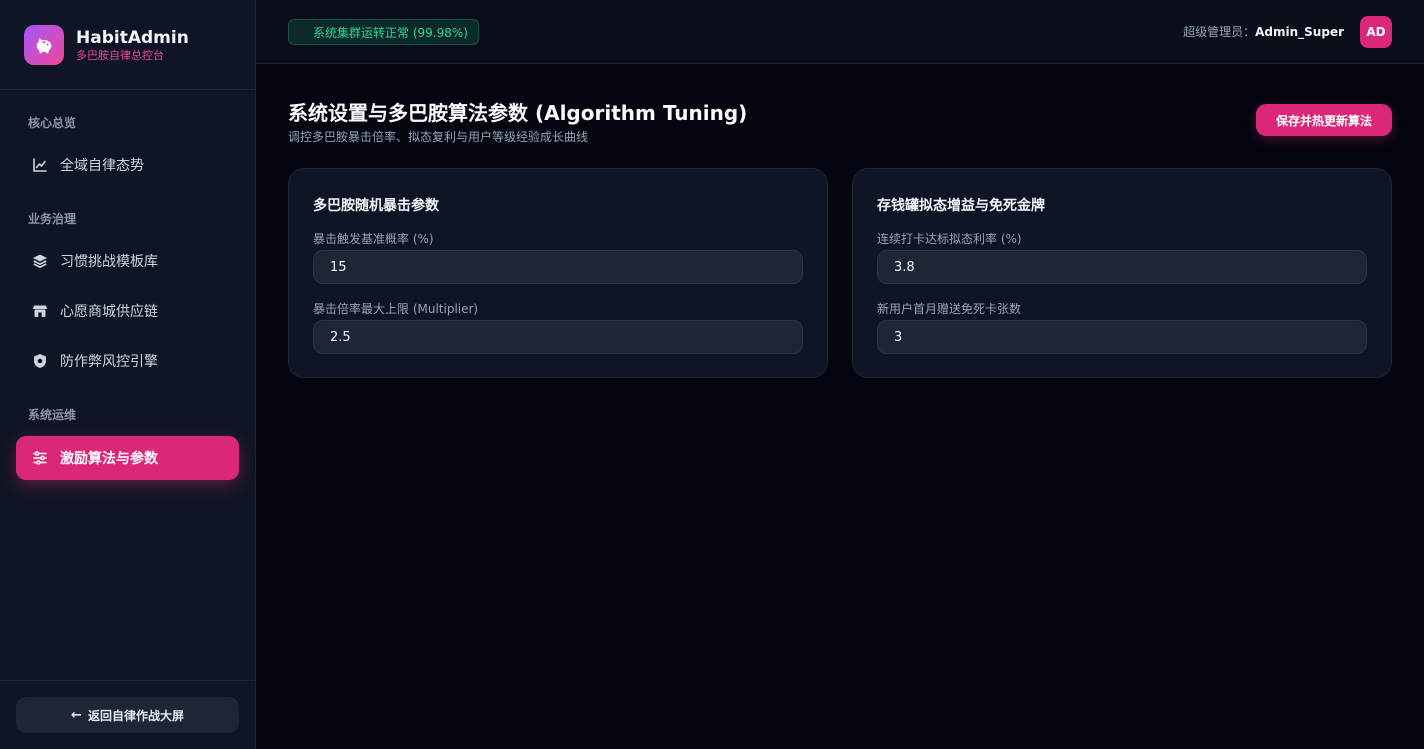  Describe the element at coordinates (52, 219) in the screenshot. I see `nav-section-business: 业务治理` at that location.